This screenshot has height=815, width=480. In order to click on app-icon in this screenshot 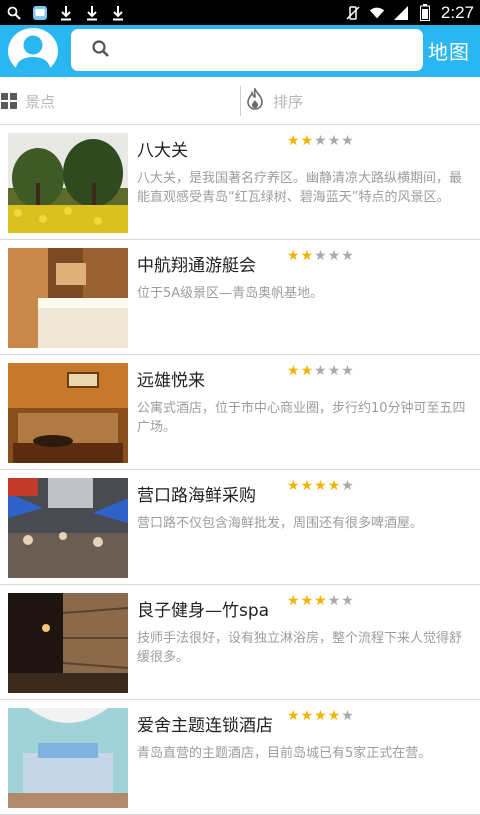, I will do `click(40, 13)`.